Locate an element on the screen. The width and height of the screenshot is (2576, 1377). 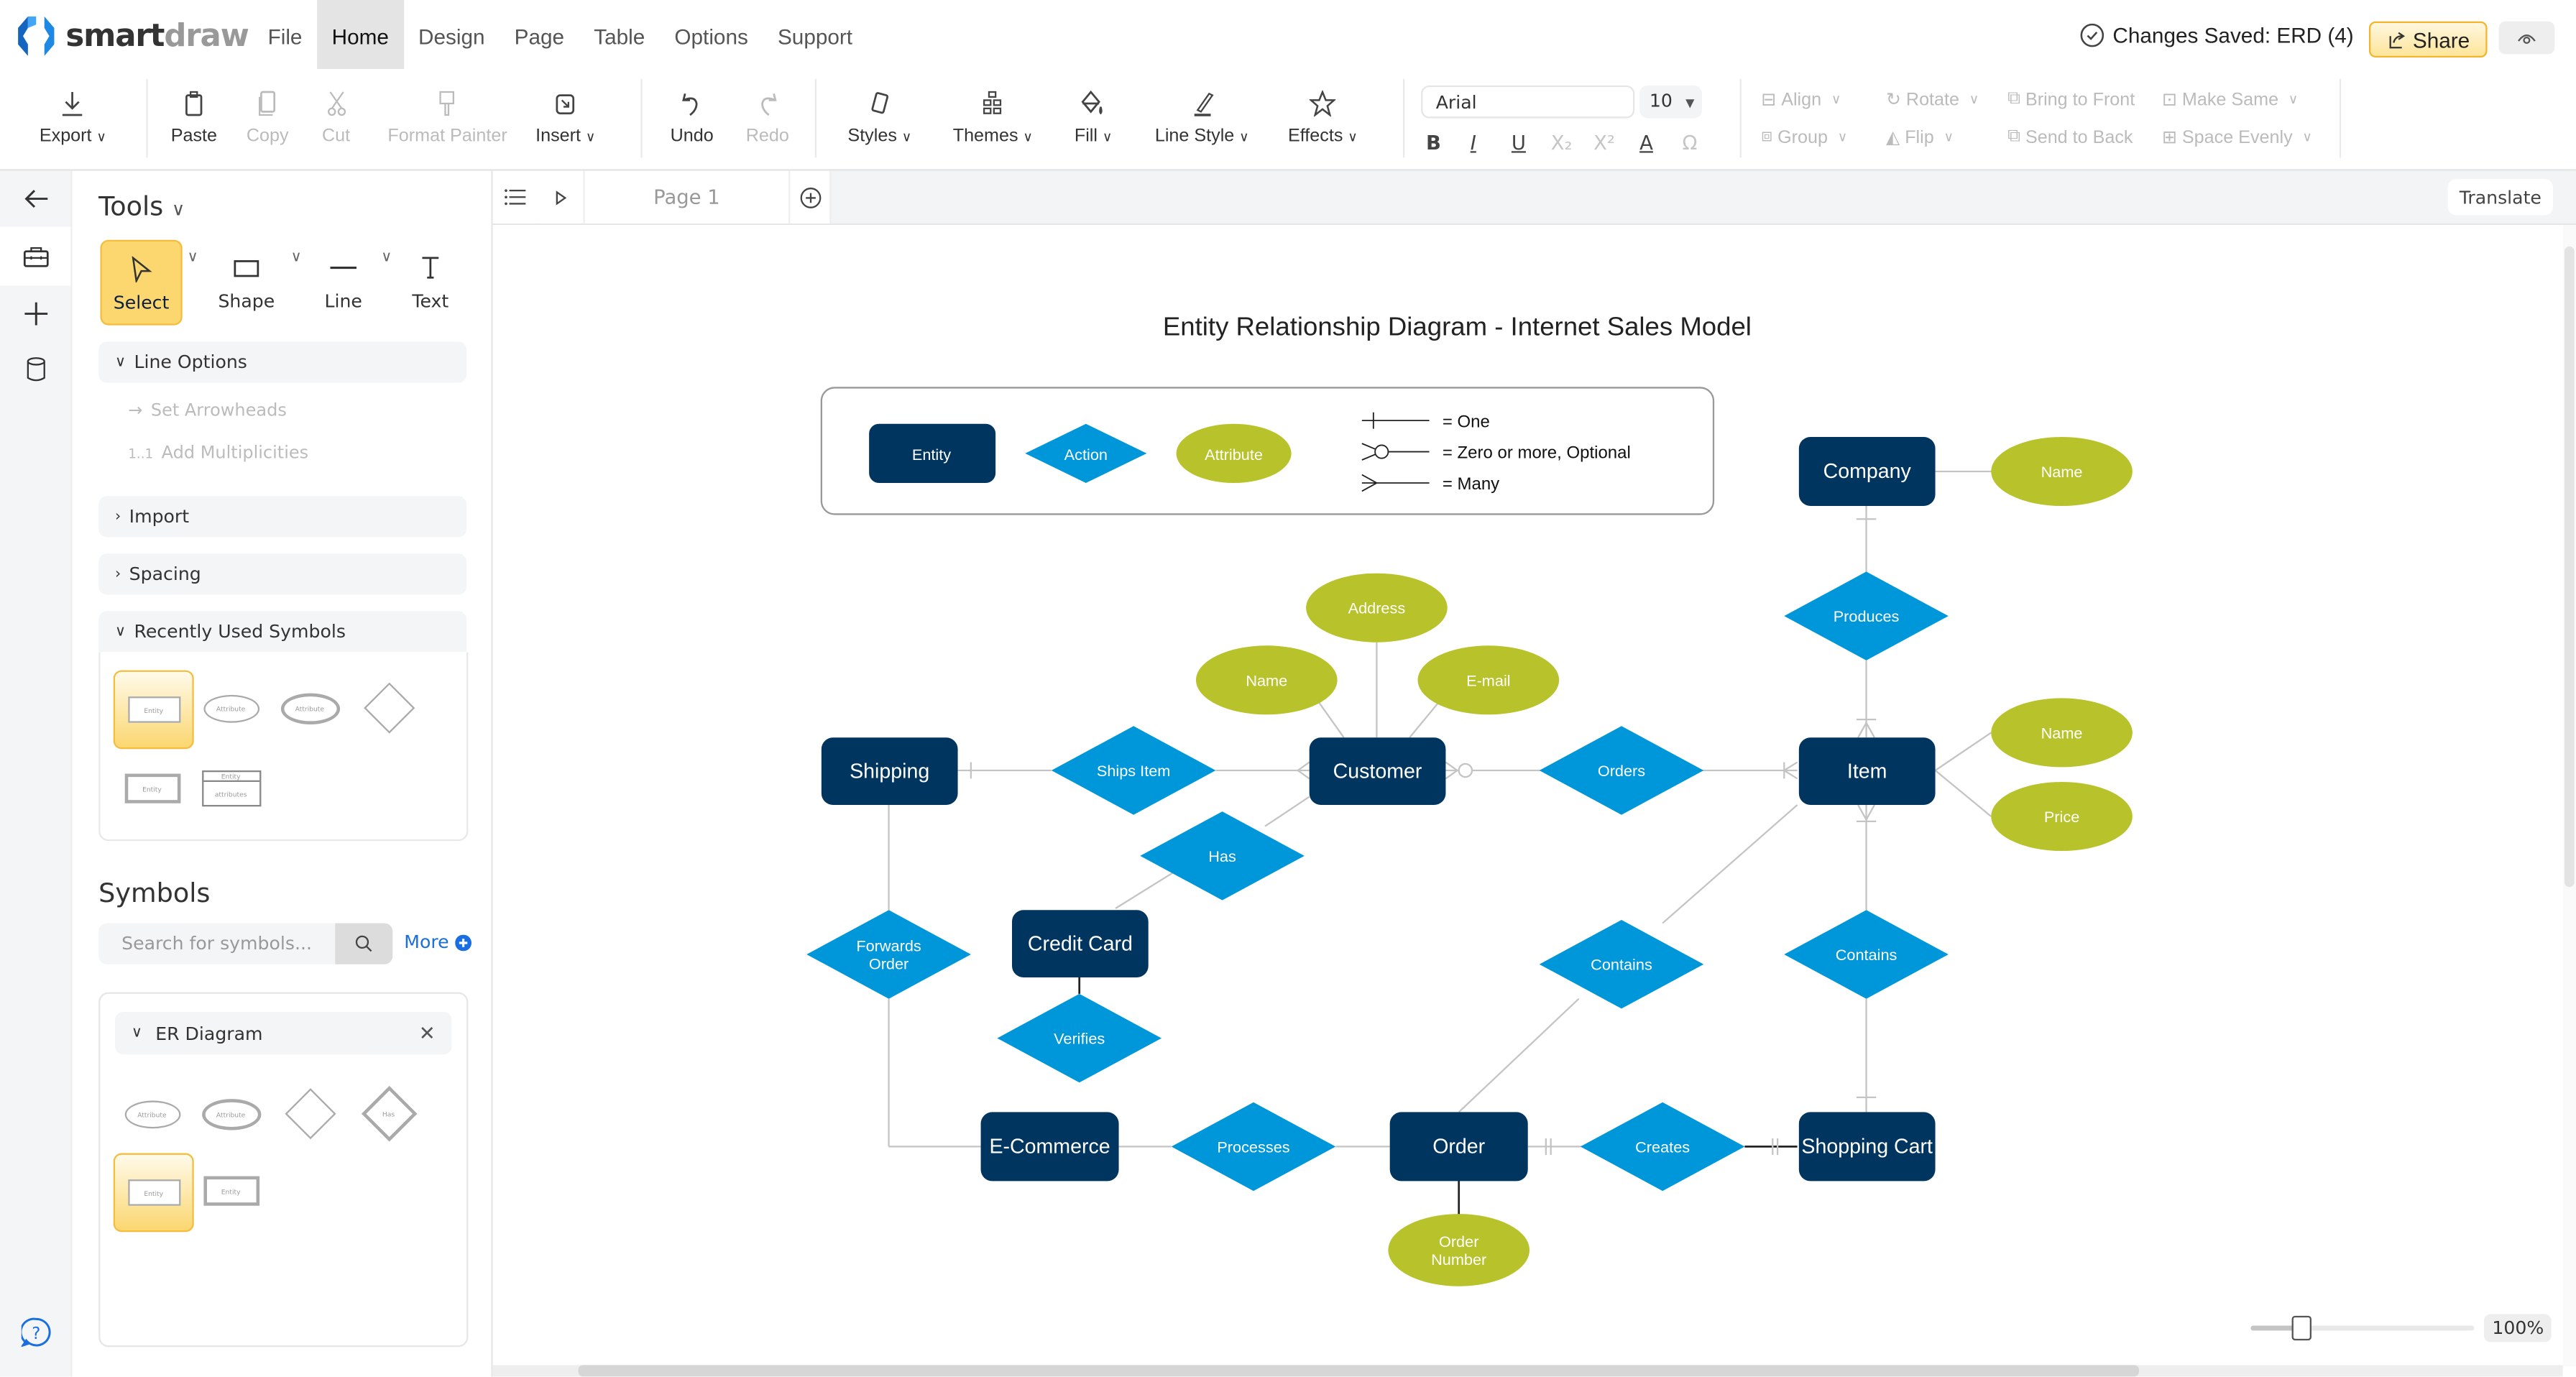
attribute-order-number: OrderNumber is located at coordinates (1459, 1250).